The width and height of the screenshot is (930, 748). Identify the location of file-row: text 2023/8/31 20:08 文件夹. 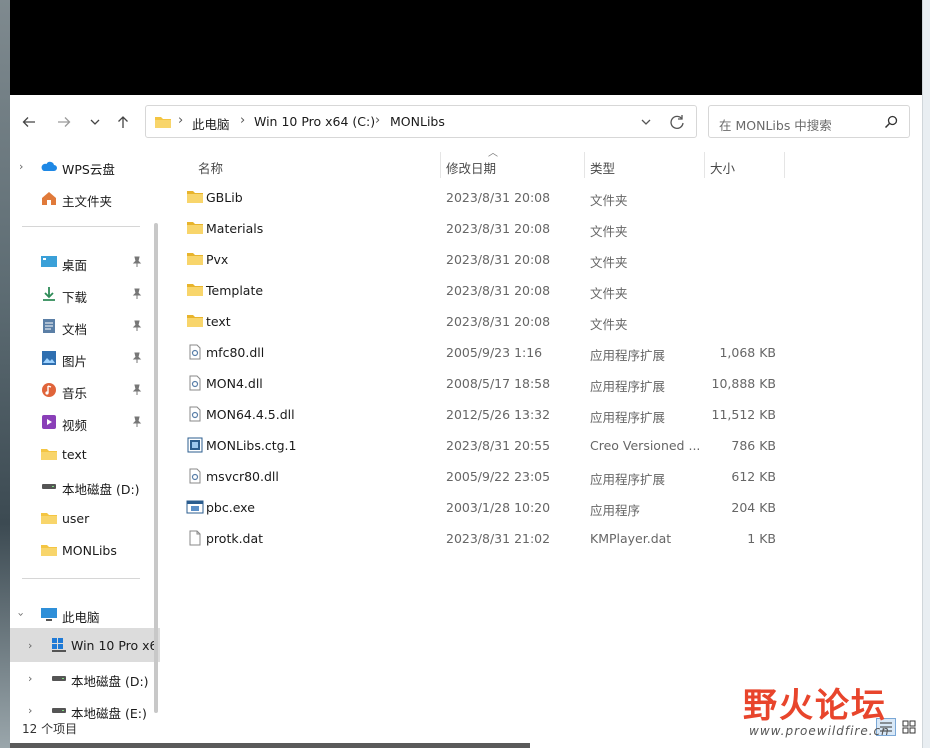
(485, 321).